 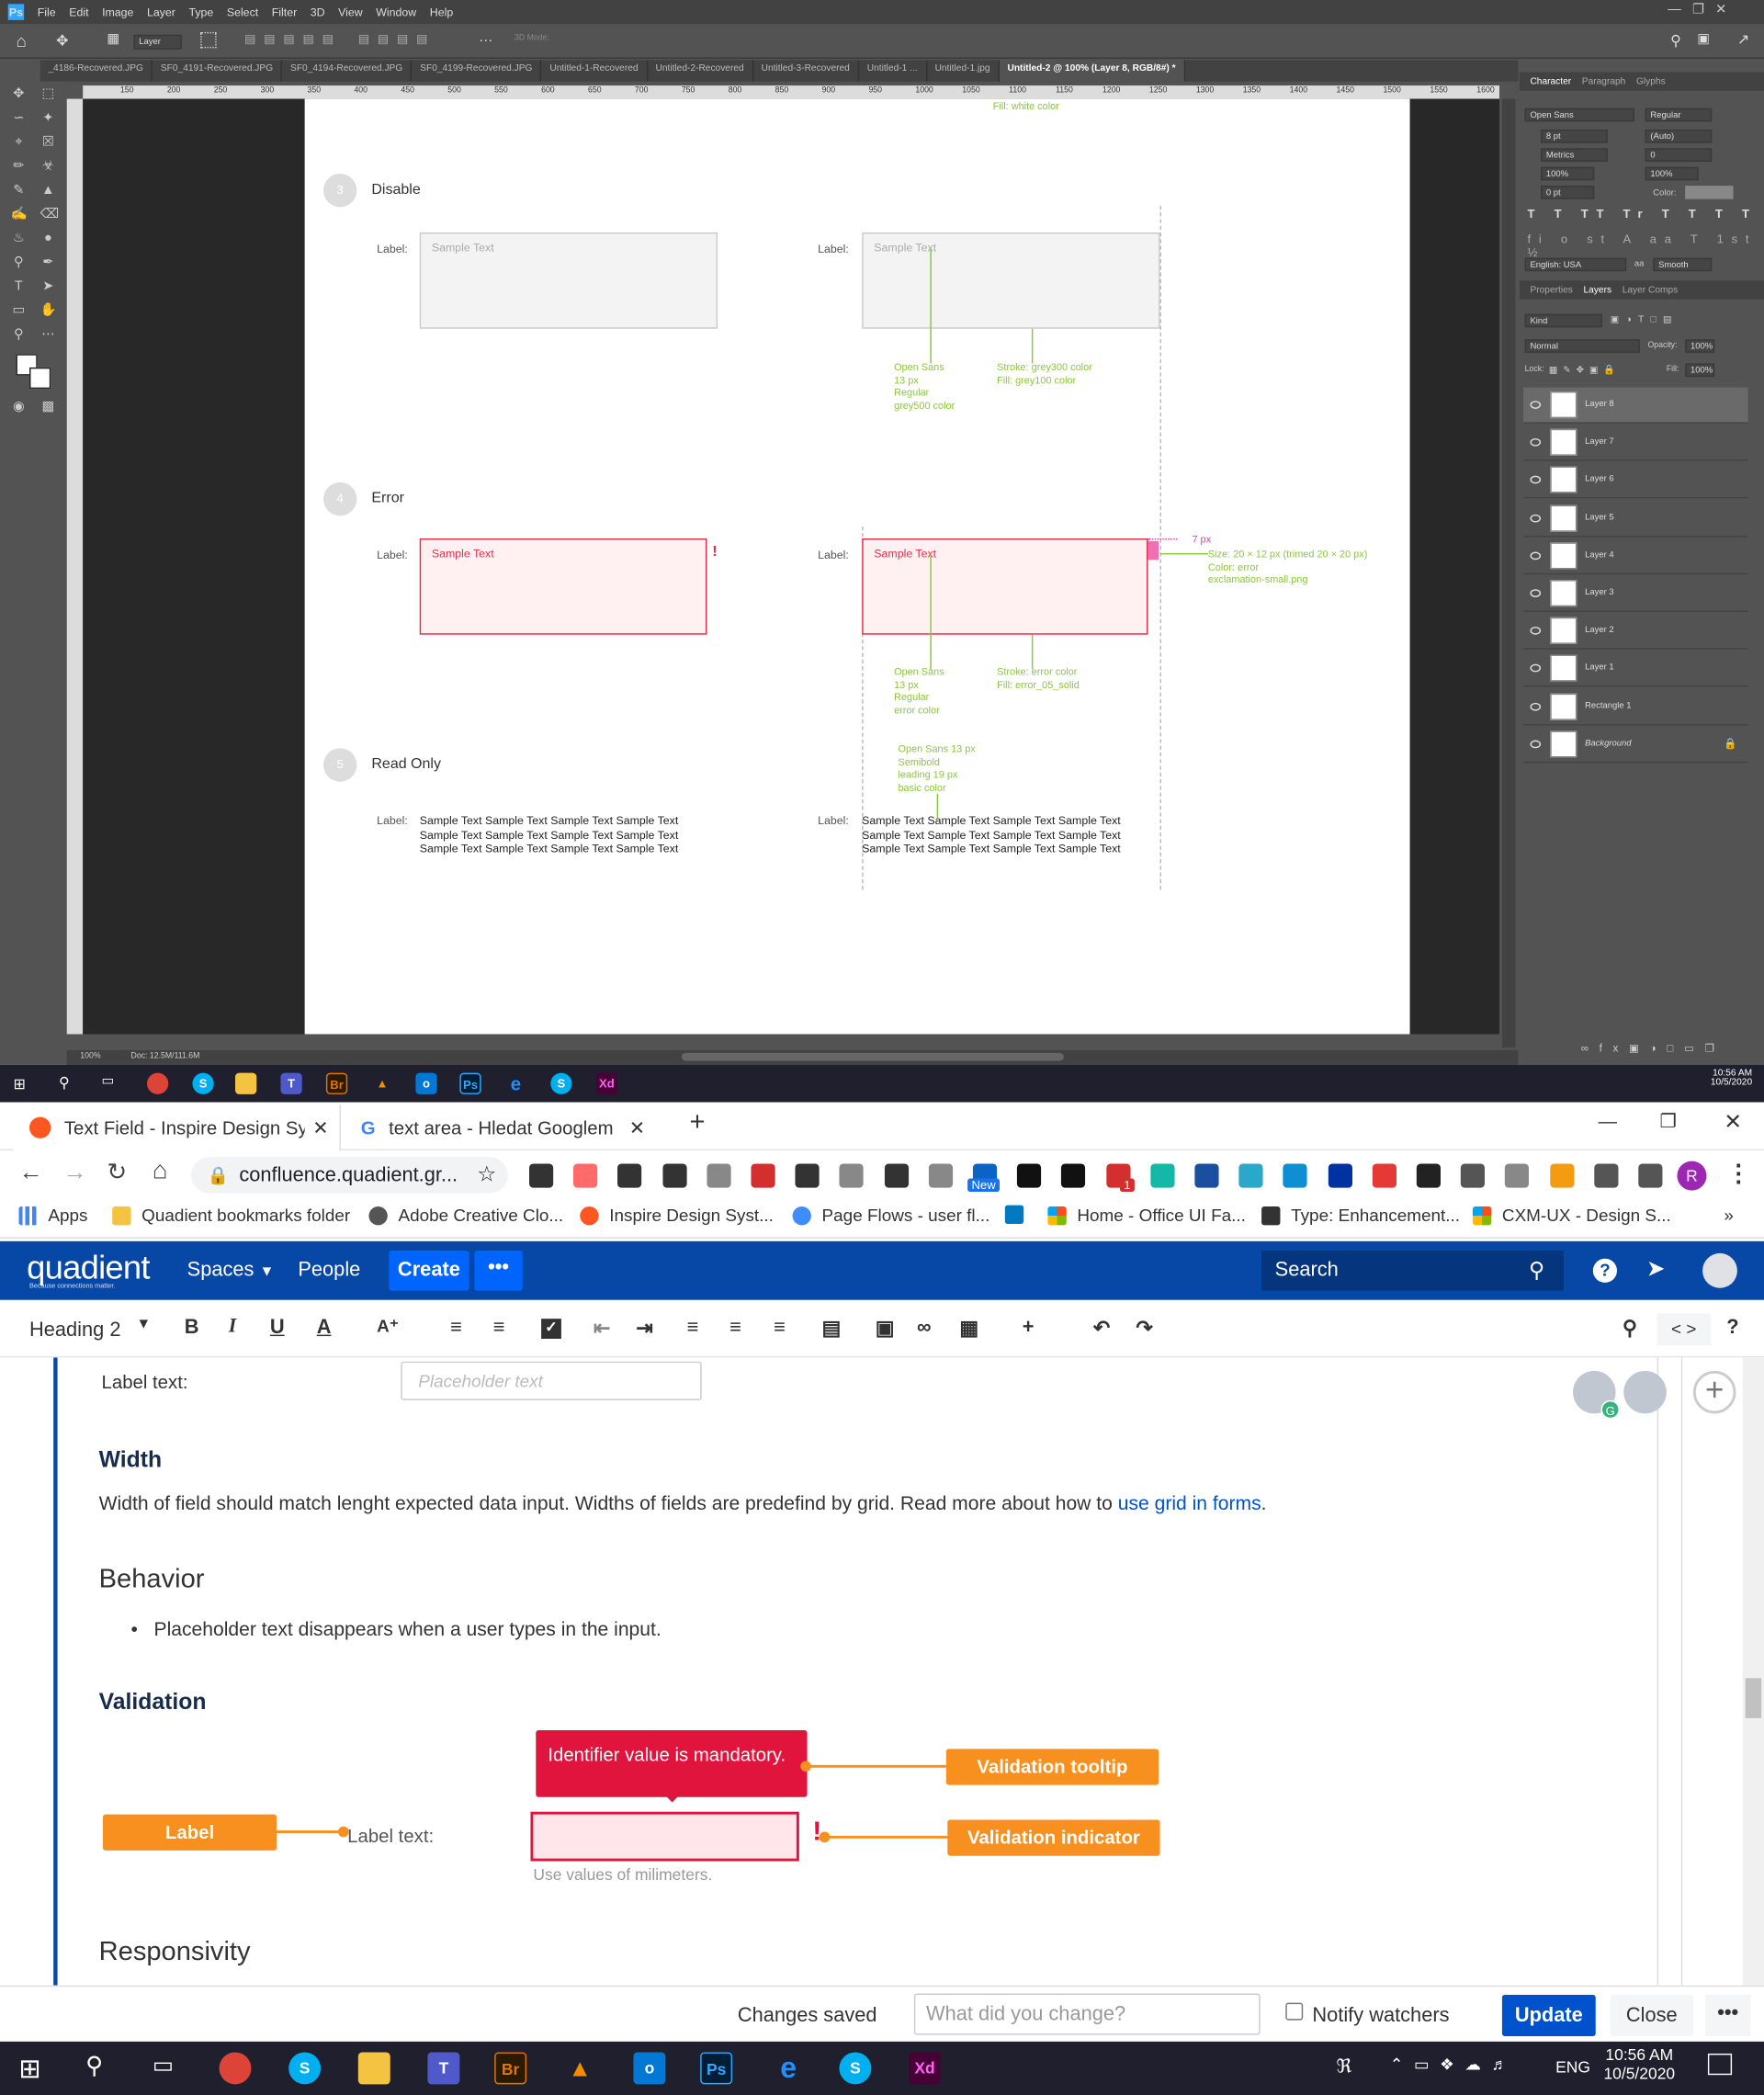 I want to click on chevron-down-icon: ▼, so click(x=143, y=1323).